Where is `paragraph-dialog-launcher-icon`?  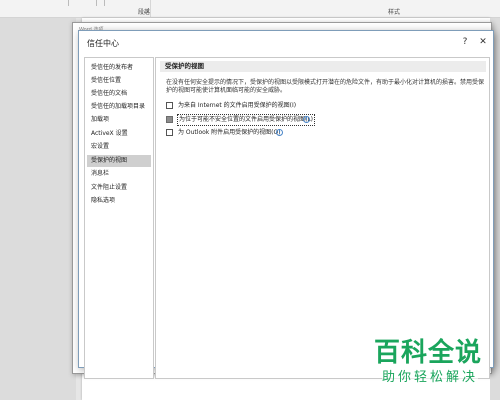 paragraph-dialog-launcher-icon is located at coordinates (146, 10).